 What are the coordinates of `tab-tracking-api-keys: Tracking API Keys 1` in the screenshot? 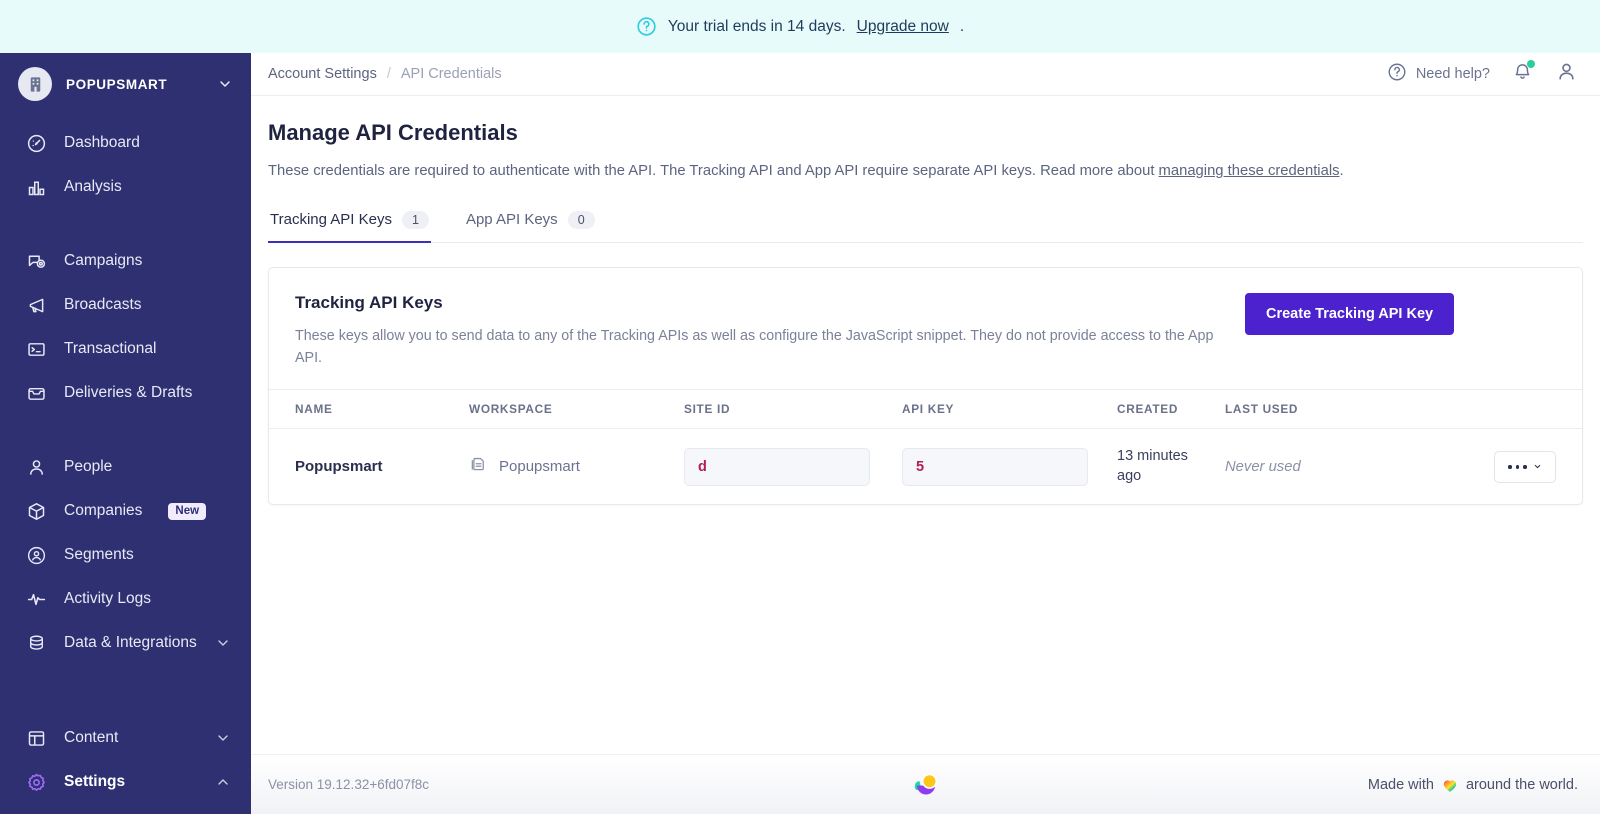 It's located at (349, 224).